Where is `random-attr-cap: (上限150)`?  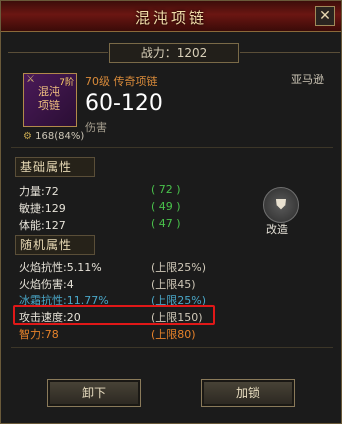 random-attr-cap: (上限150) is located at coordinates (177, 317).